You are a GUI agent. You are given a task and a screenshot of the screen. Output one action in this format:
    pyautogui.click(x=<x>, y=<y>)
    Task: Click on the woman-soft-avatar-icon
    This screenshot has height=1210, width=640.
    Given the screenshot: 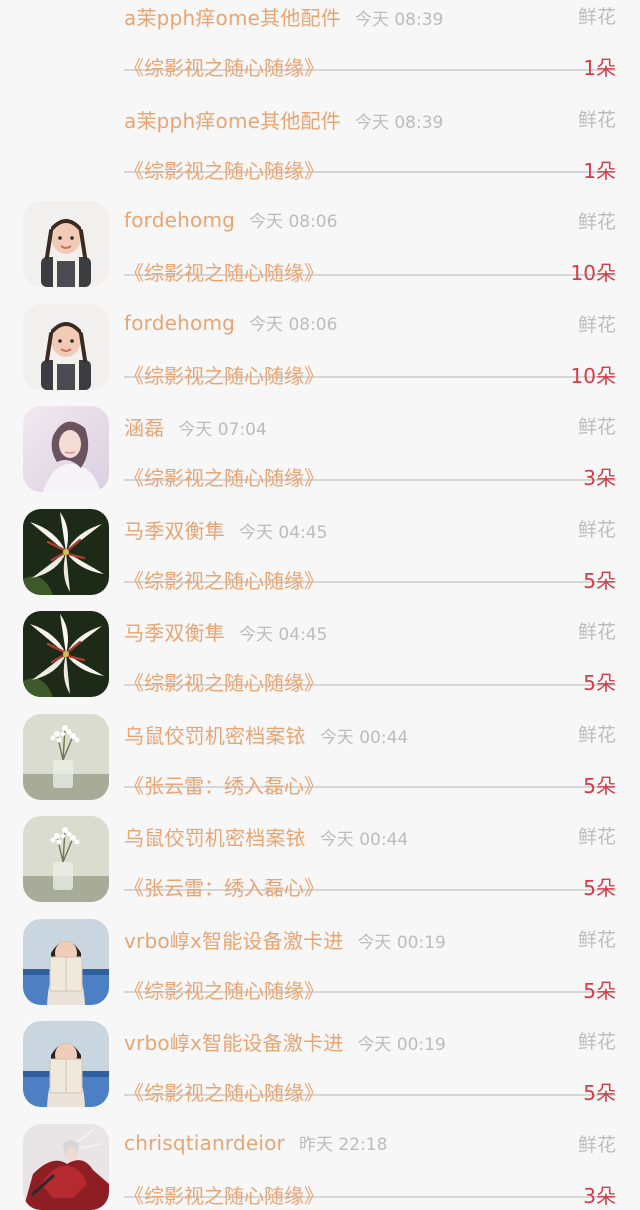 What is the action you would take?
    pyautogui.click(x=66, y=449)
    